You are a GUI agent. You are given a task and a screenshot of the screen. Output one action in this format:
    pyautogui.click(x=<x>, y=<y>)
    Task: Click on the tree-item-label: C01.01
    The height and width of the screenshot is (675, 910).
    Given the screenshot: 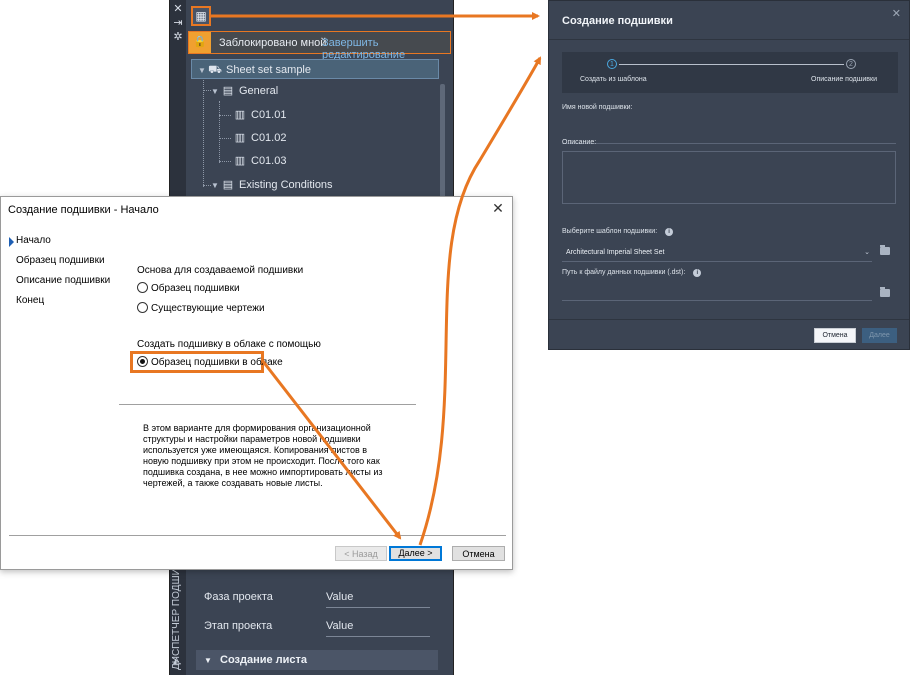 What is the action you would take?
    pyautogui.click(x=269, y=115)
    